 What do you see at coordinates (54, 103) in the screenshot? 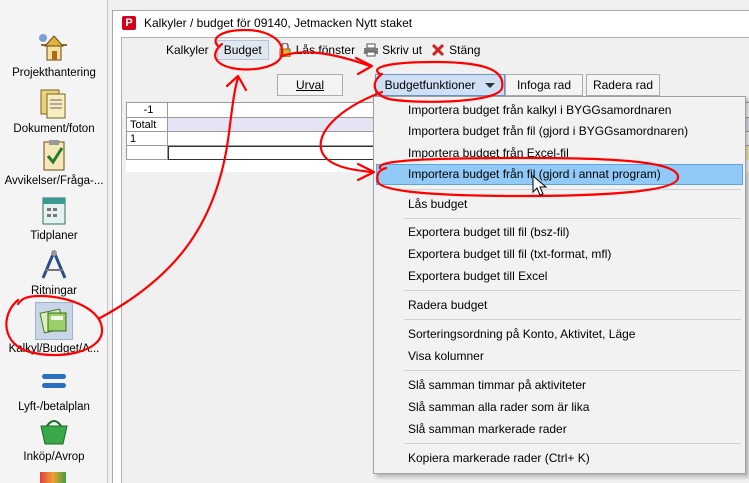
I see `documents-icon` at bounding box center [54, 103].